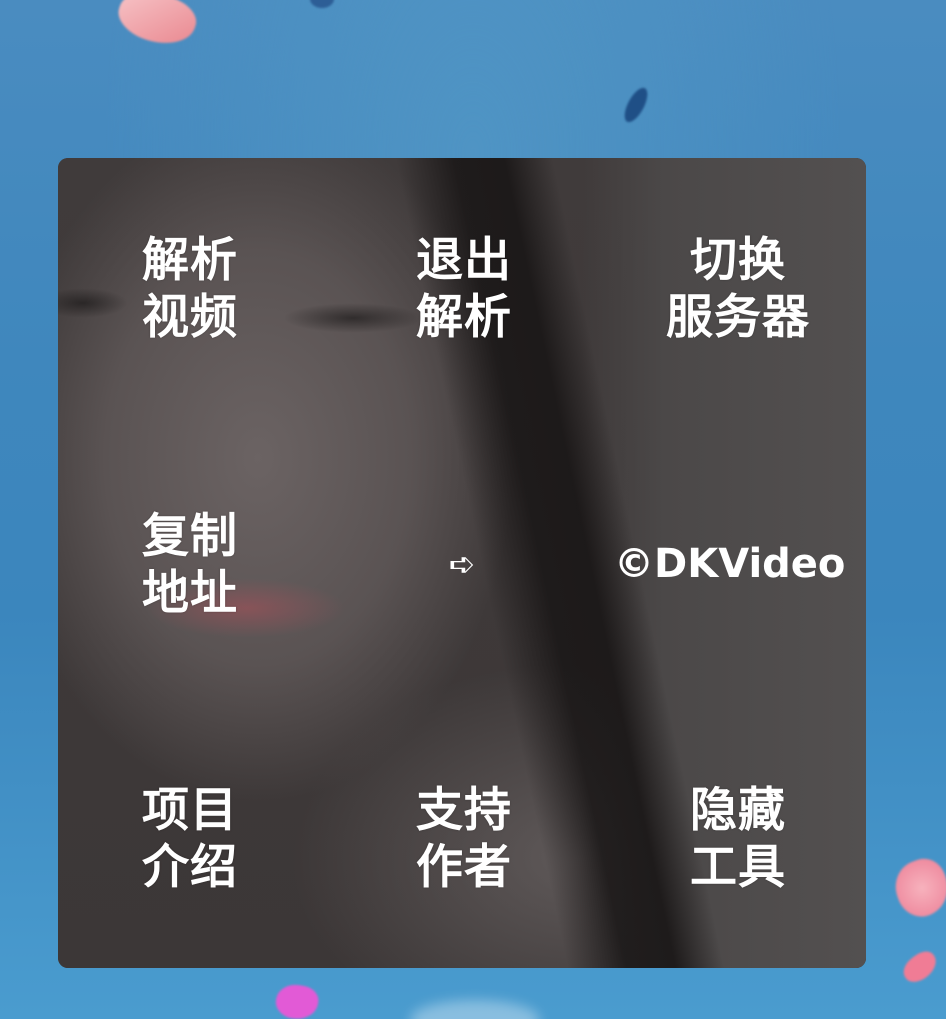 The image size is (946, 1019). I want to click on copy-address-button: 复制 地址, so click(190, 565).